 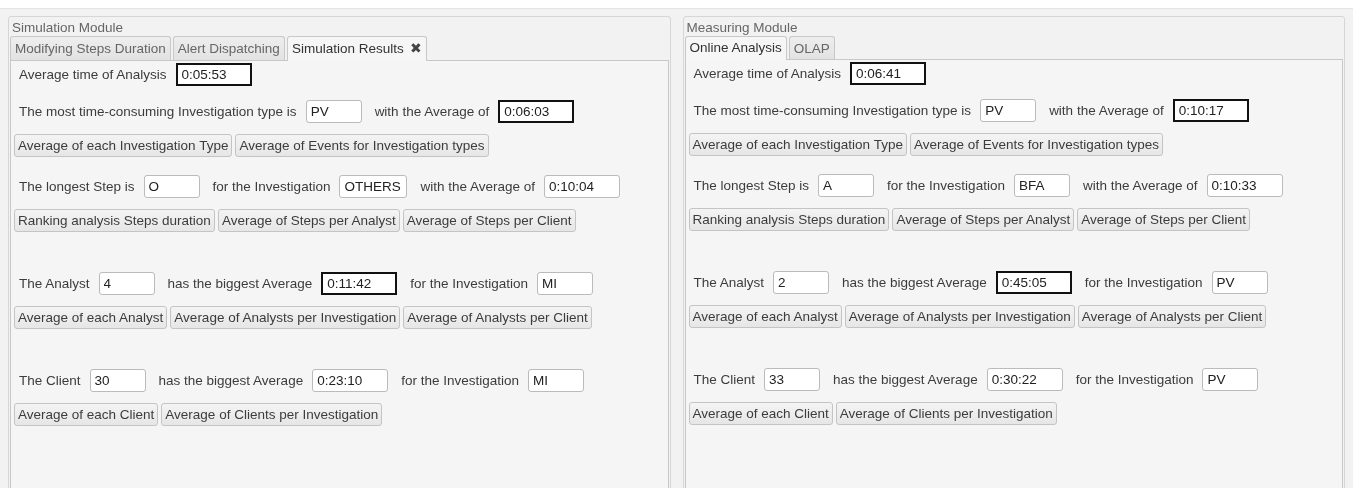 What do you see at coordinates (359, 283) in the screenshot?
I see `input-field: 0:11:42` at bounding box center [359, 283].